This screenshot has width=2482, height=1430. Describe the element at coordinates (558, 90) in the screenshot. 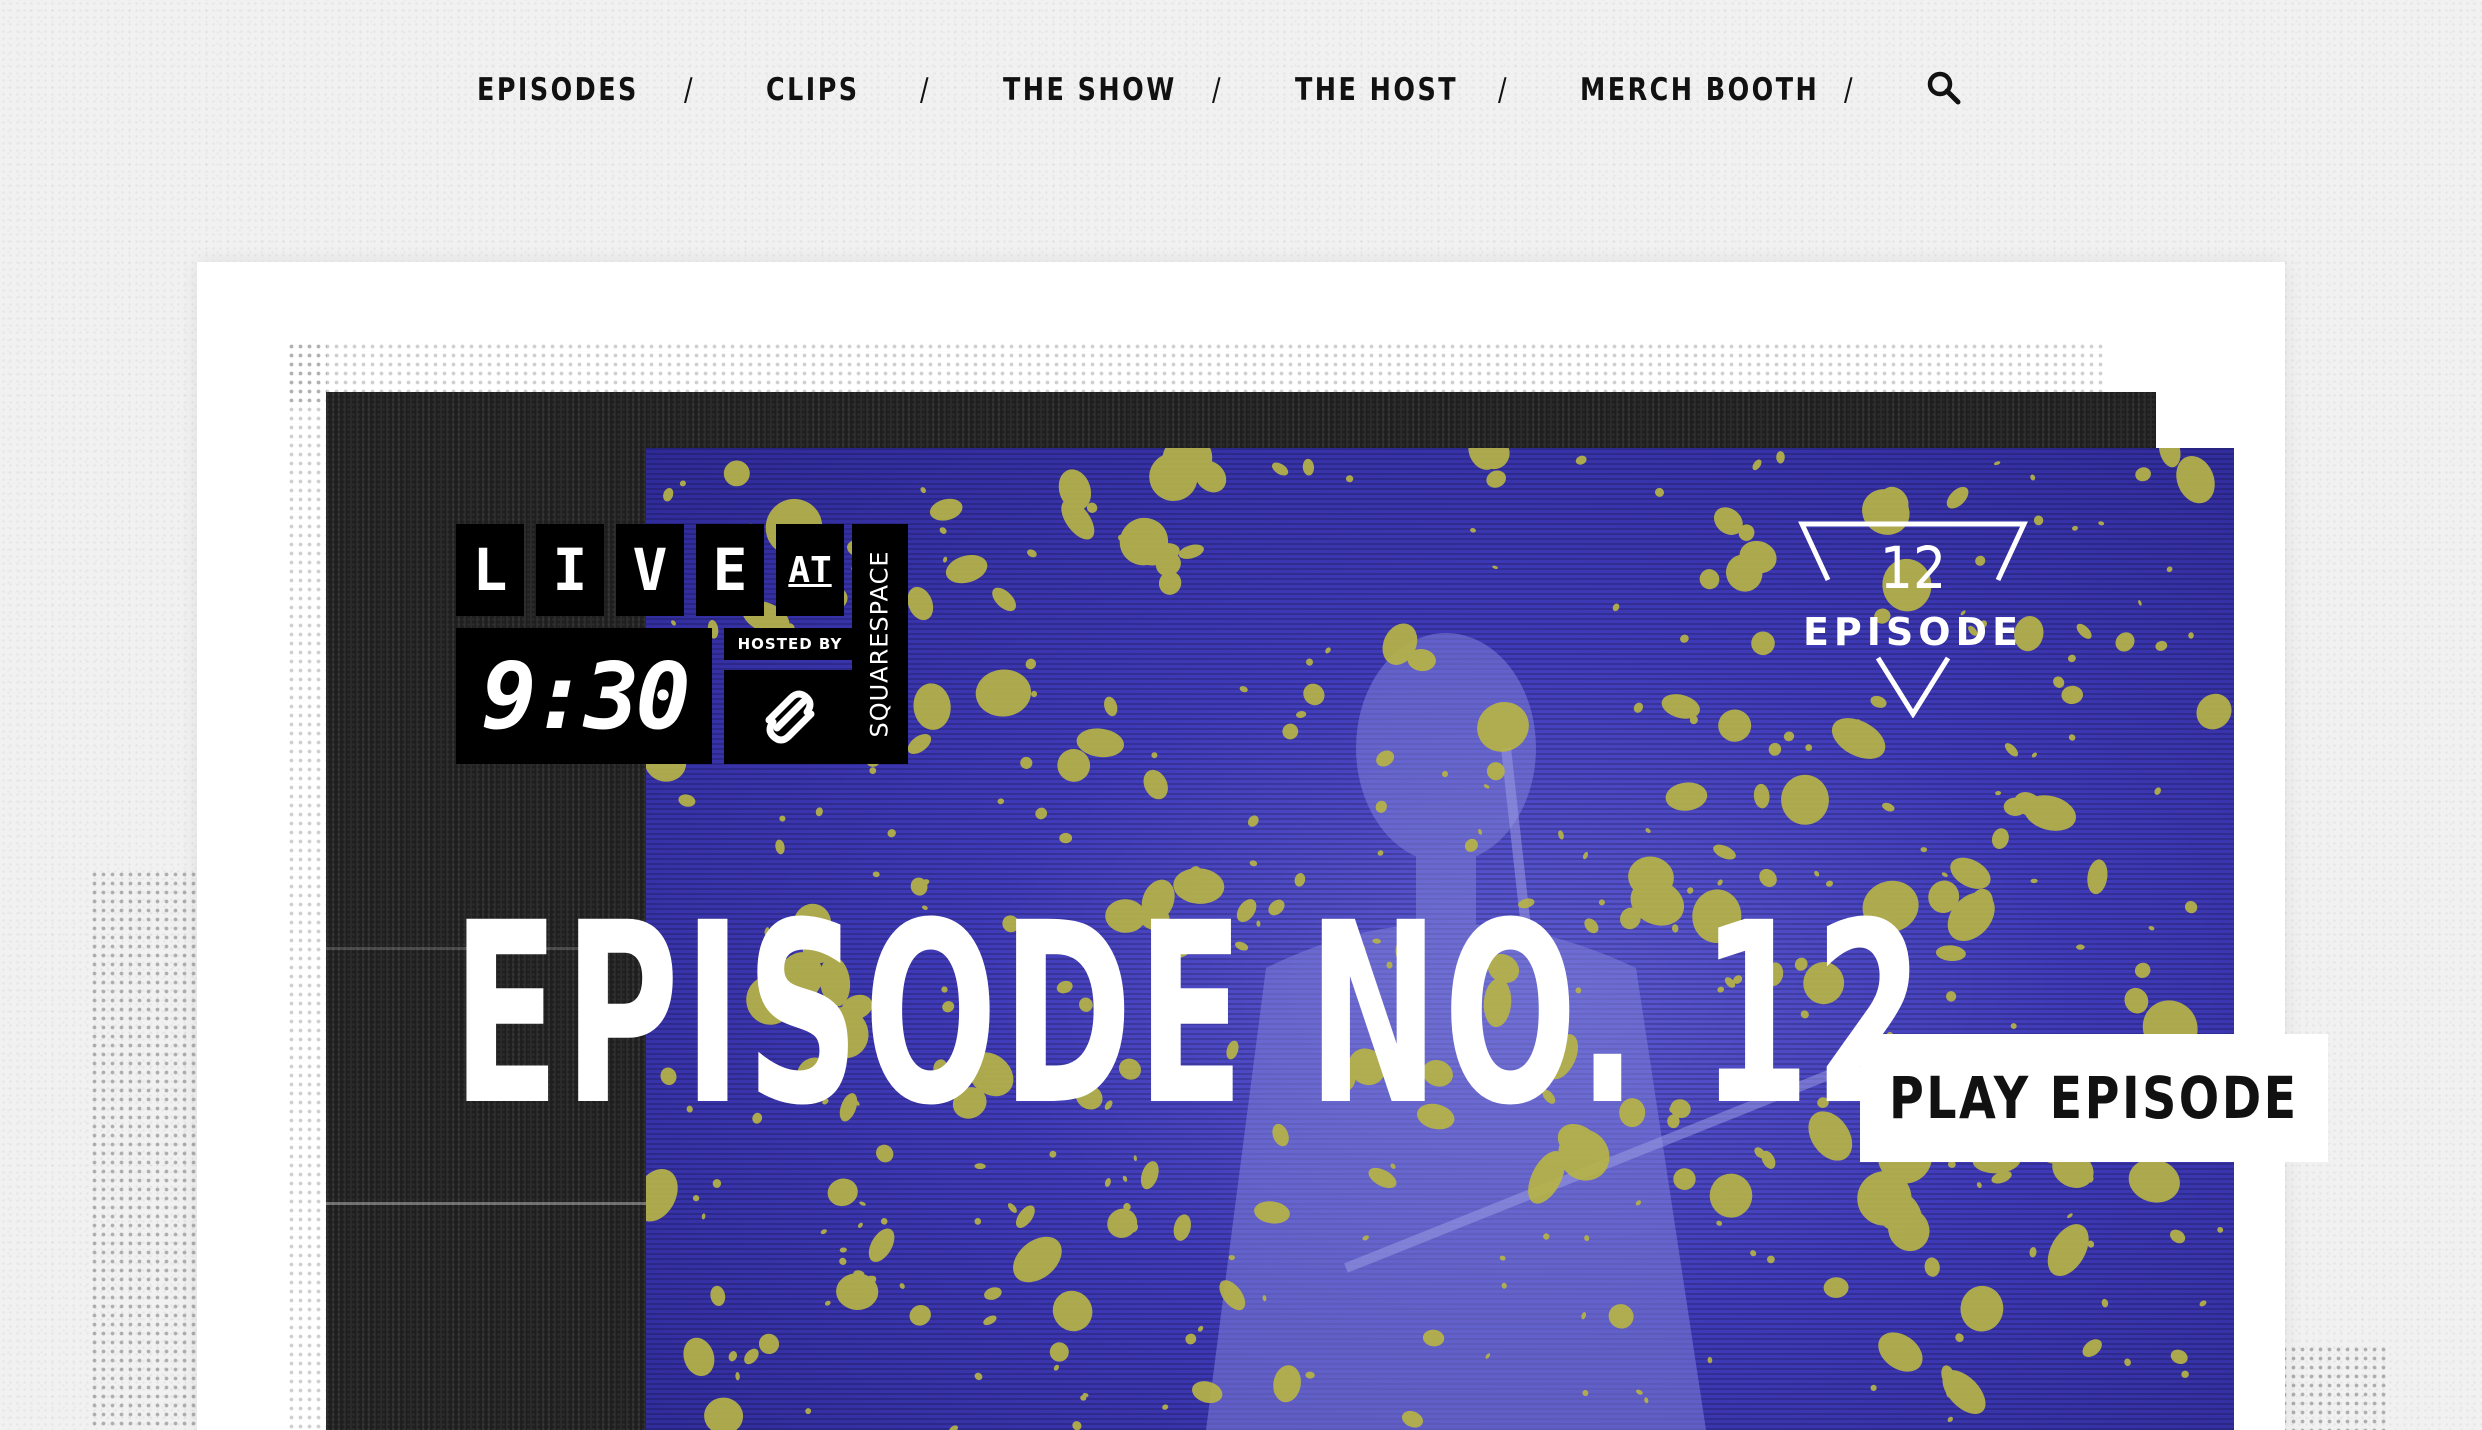

I see `nav-episodes: EPISODES` at that location.